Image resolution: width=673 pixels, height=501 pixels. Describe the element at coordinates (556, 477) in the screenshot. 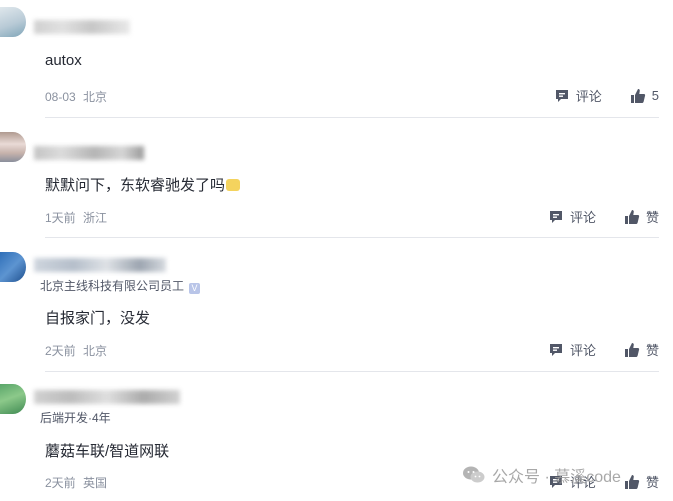

I see `watermark-text: 公众号 · 慕溪code` at that location.